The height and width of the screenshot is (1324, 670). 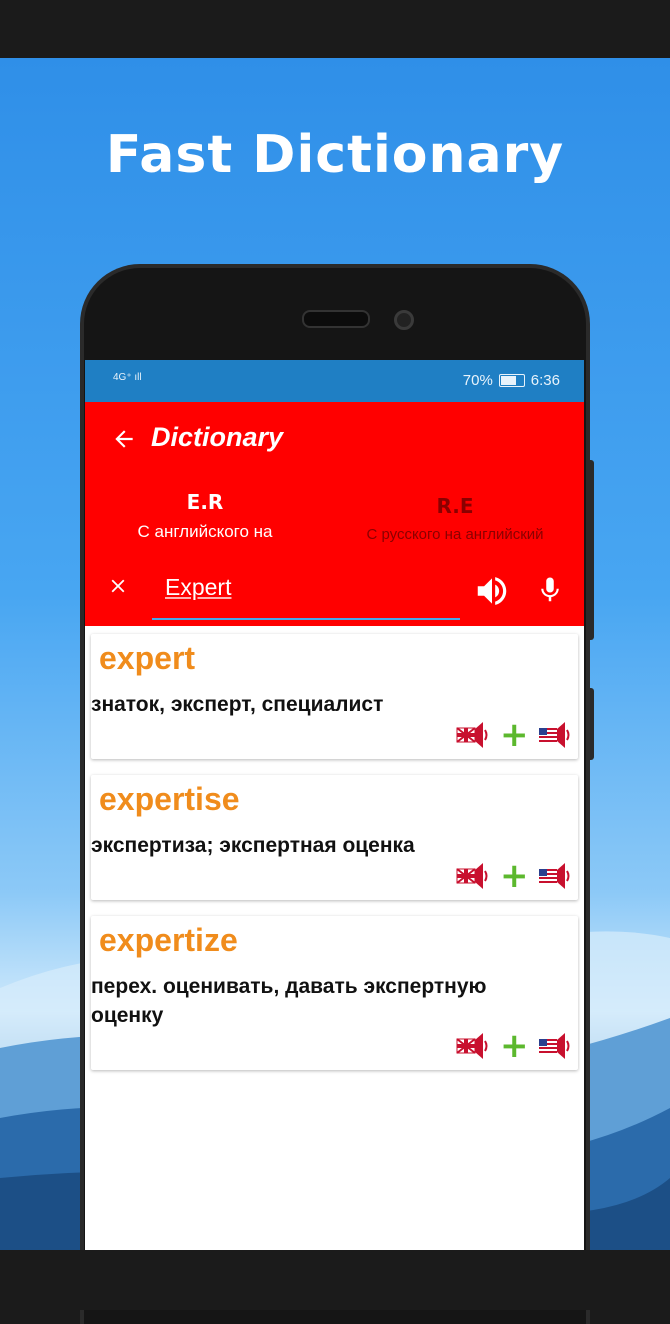 What do you see at coordinates (205, 502) in the screenshot?
I see `tab-code: E.R` at bounding box center [205, 502].